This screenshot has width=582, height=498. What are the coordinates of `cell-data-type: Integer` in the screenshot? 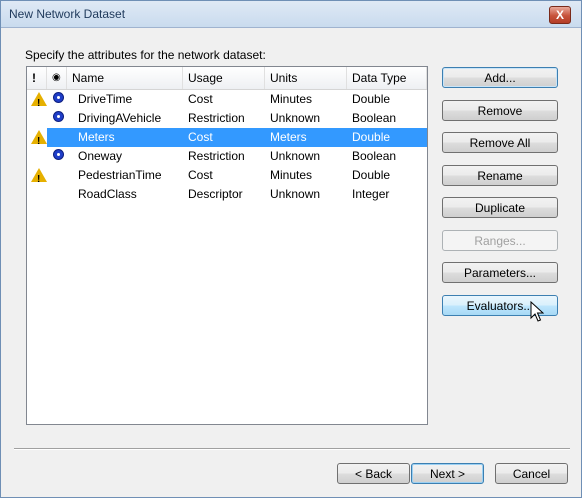 It's located at (371, 194).